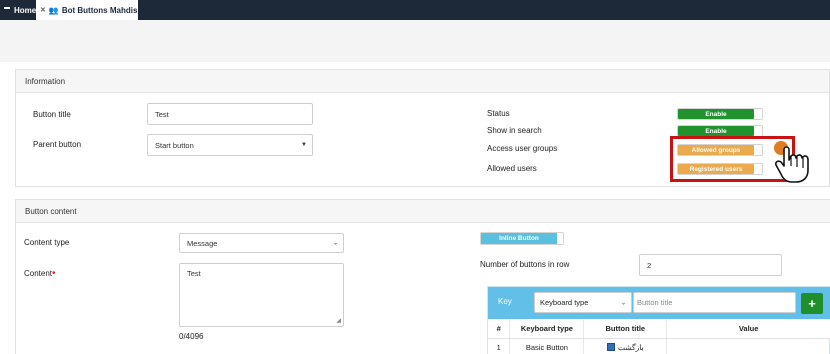  Describe the element at coordinates (194, 273) in the screenshot. I see `content-value: Test` at that location.